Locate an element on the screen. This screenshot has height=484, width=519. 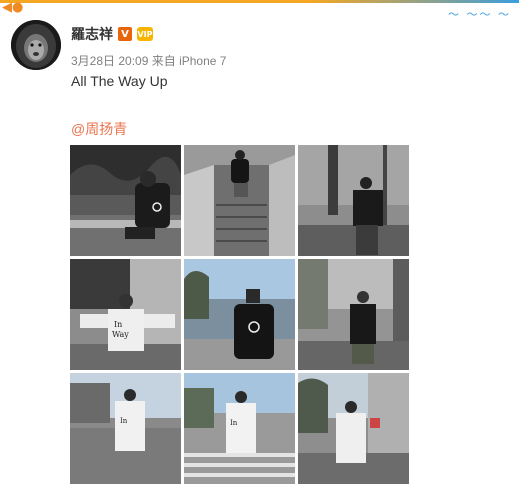
lion-avatar-icon is located at coordinates (36, 45).